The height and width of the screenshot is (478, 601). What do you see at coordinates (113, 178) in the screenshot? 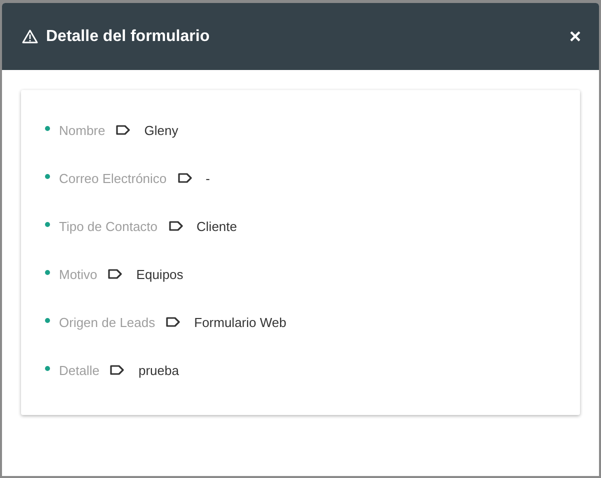
I see `field-label: Correo Electrónico` at bounding box center [113, 178].